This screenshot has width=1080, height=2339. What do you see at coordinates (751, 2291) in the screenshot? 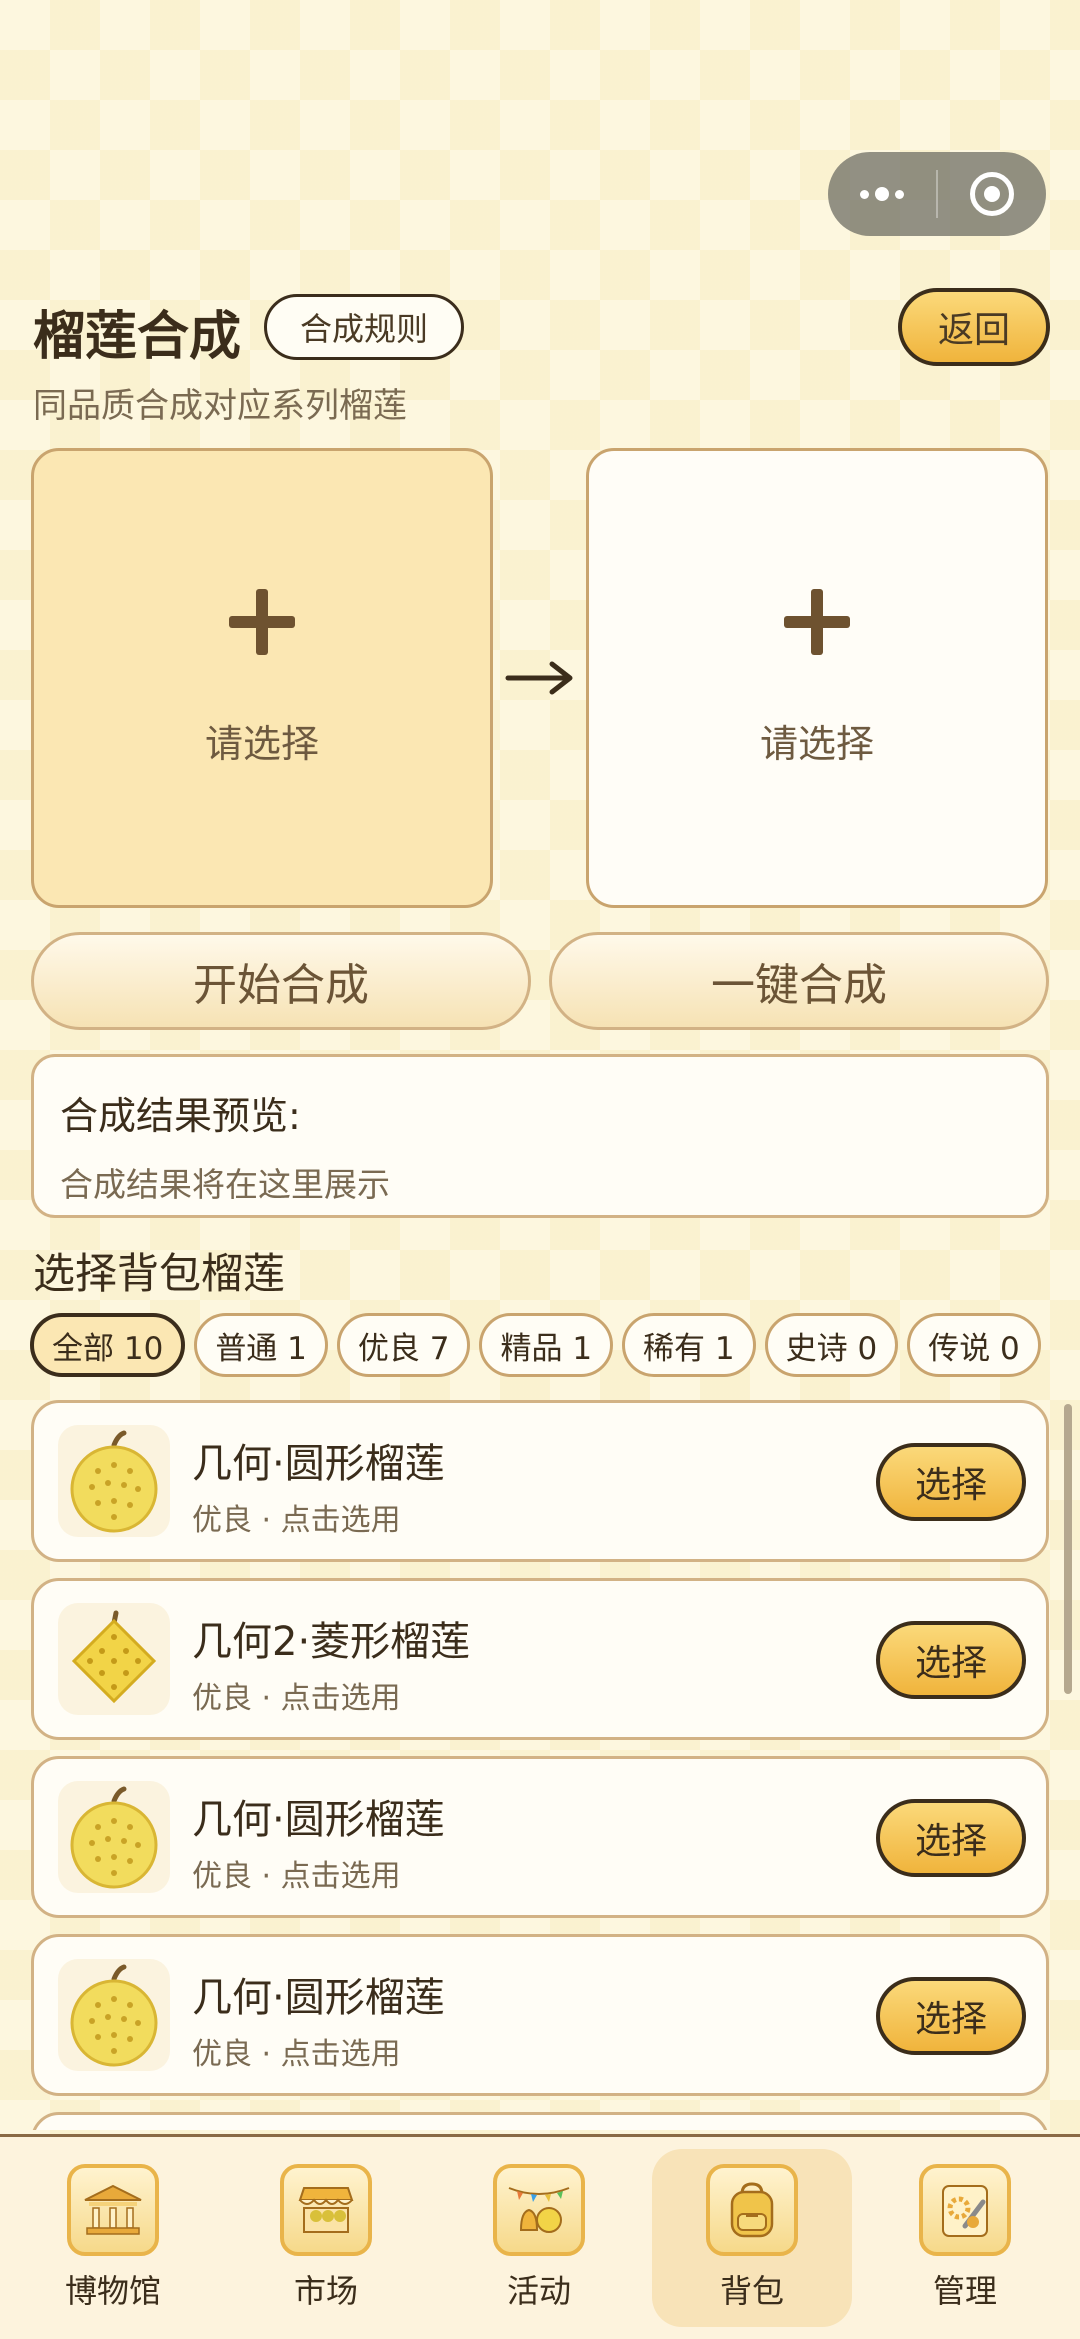
I see `tab-backpack-label: 背包` at bounding box center [751, 2291].